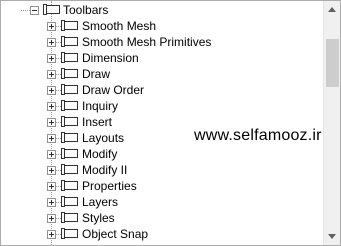  Describe the element at coordinates (34, 10) in the screenshot. I see `collapse-icon` at that location.